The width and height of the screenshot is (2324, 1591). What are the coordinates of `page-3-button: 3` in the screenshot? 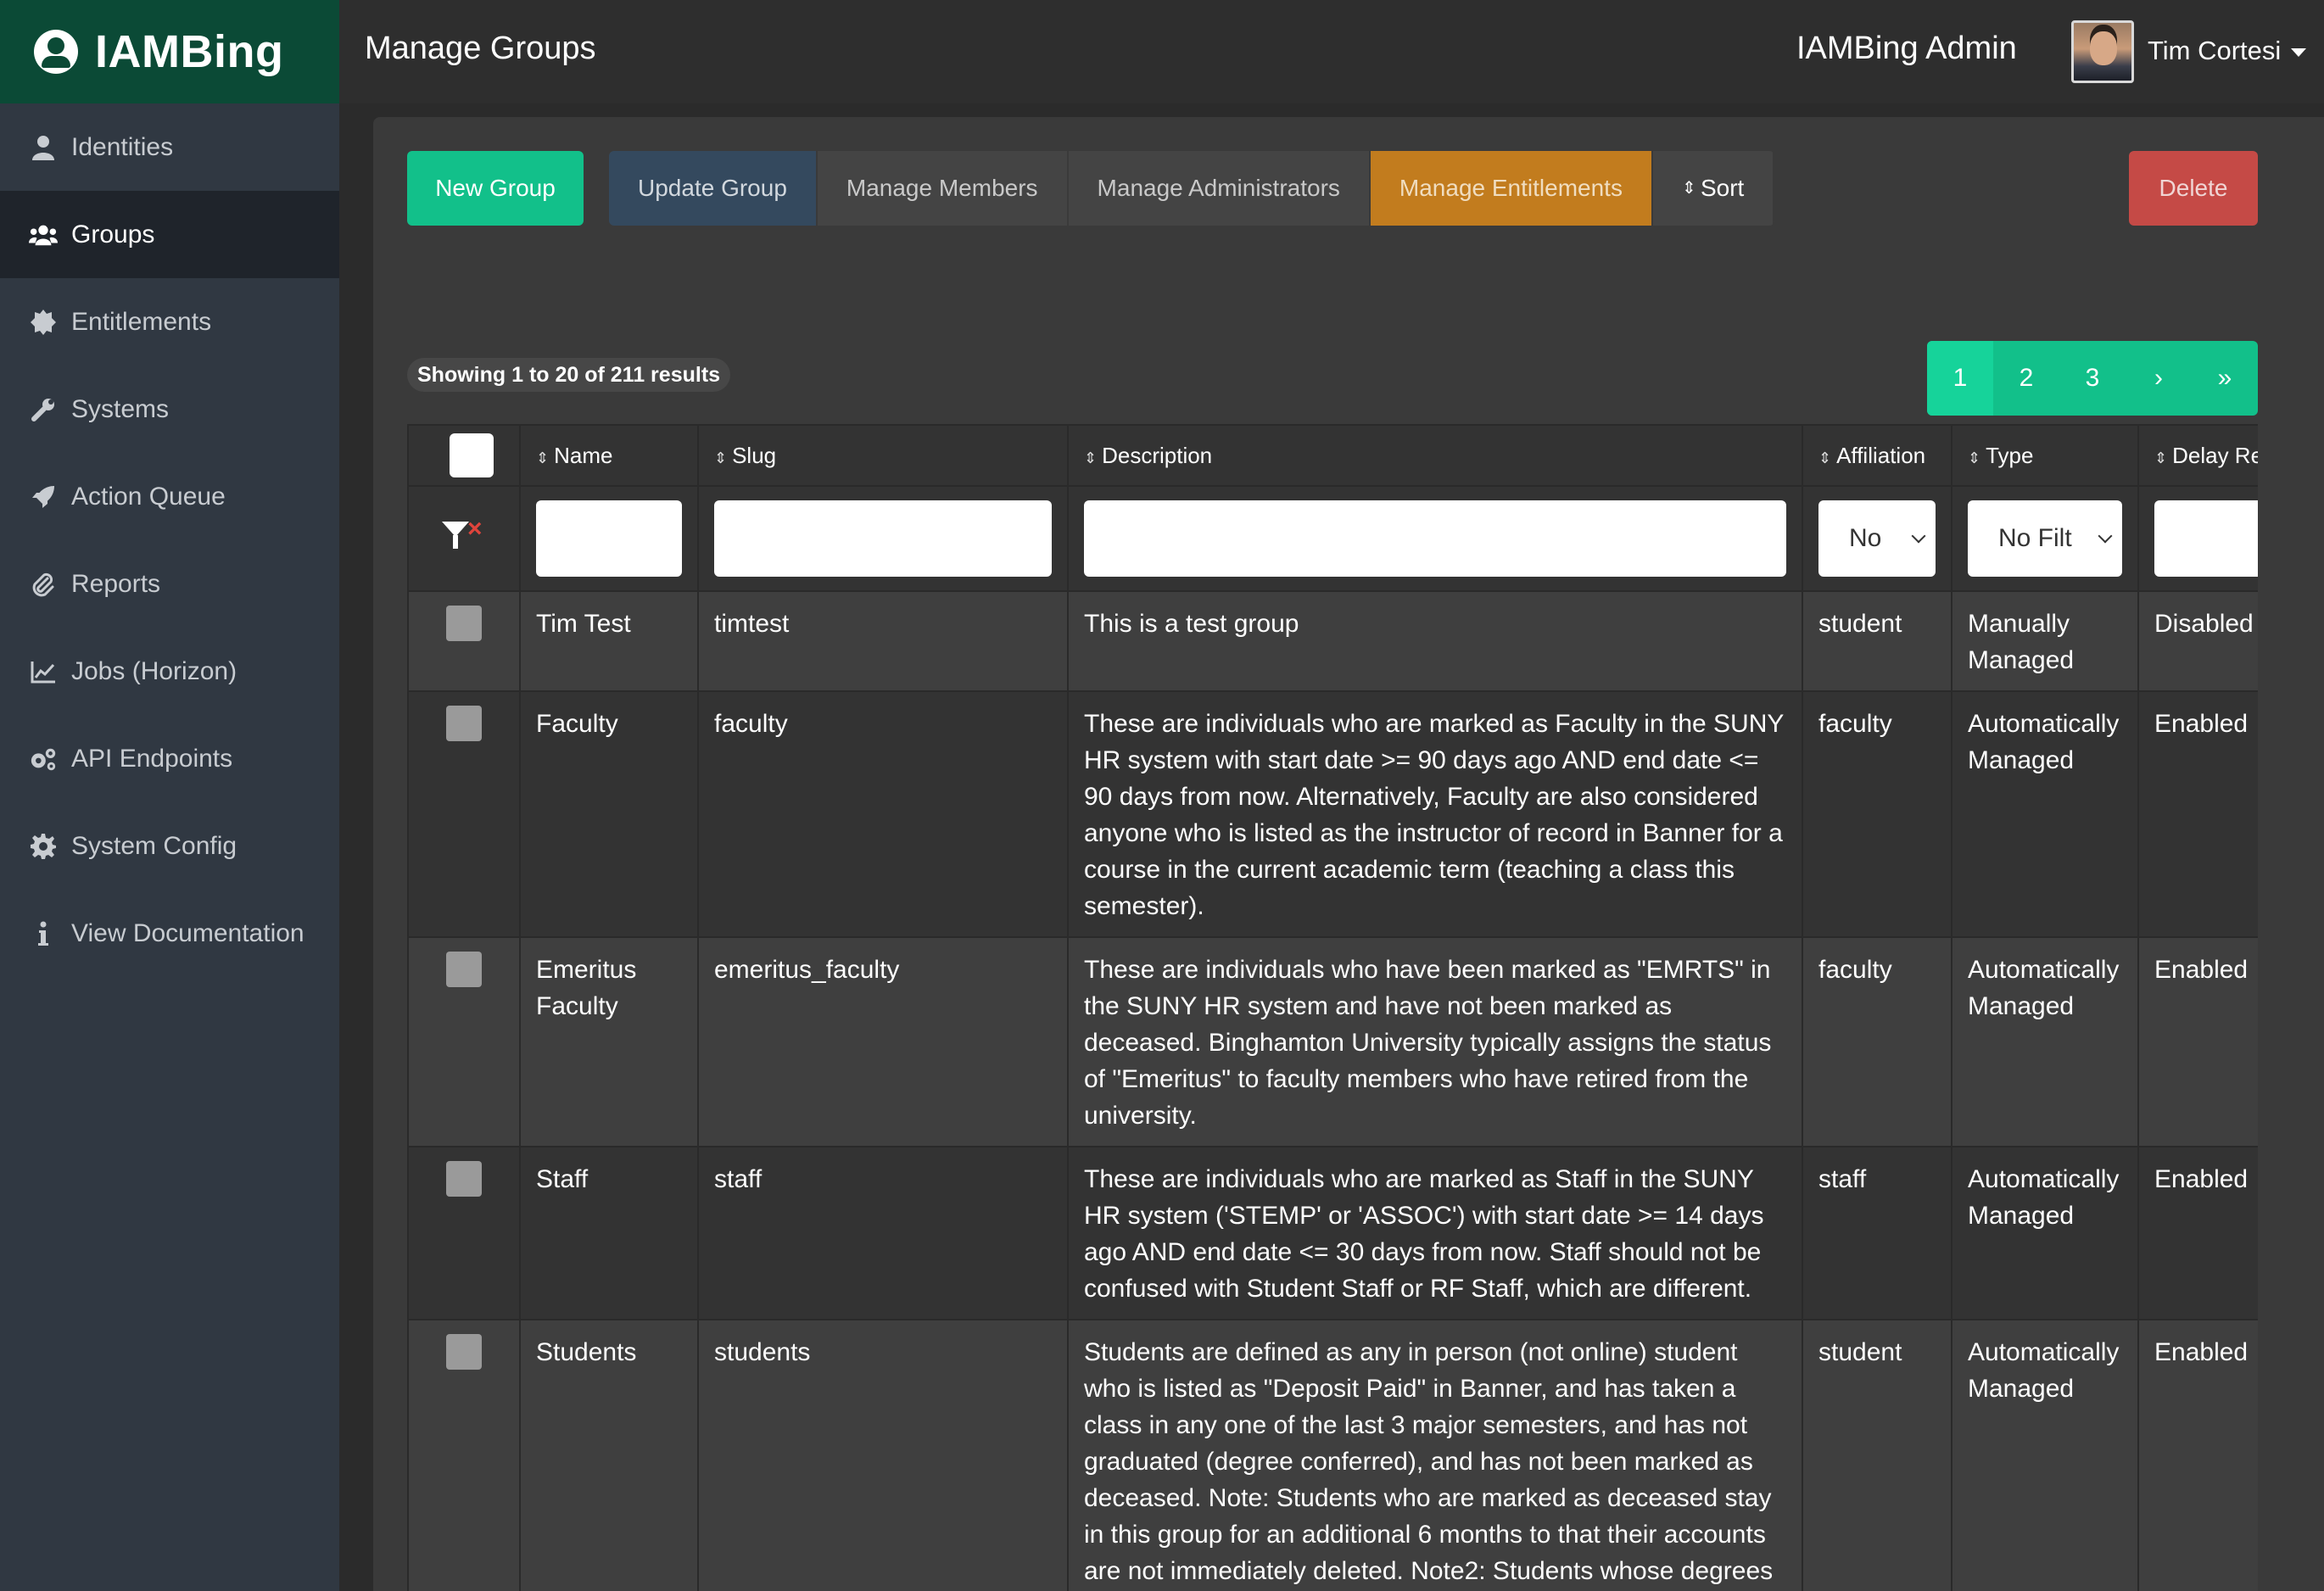 It's located at (2092, 378).